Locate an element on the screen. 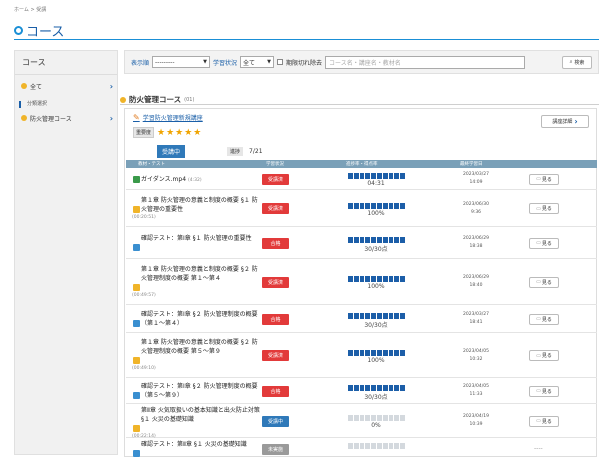  sidebar-category-label: 分類選択 is located at coordinates (68, 104).